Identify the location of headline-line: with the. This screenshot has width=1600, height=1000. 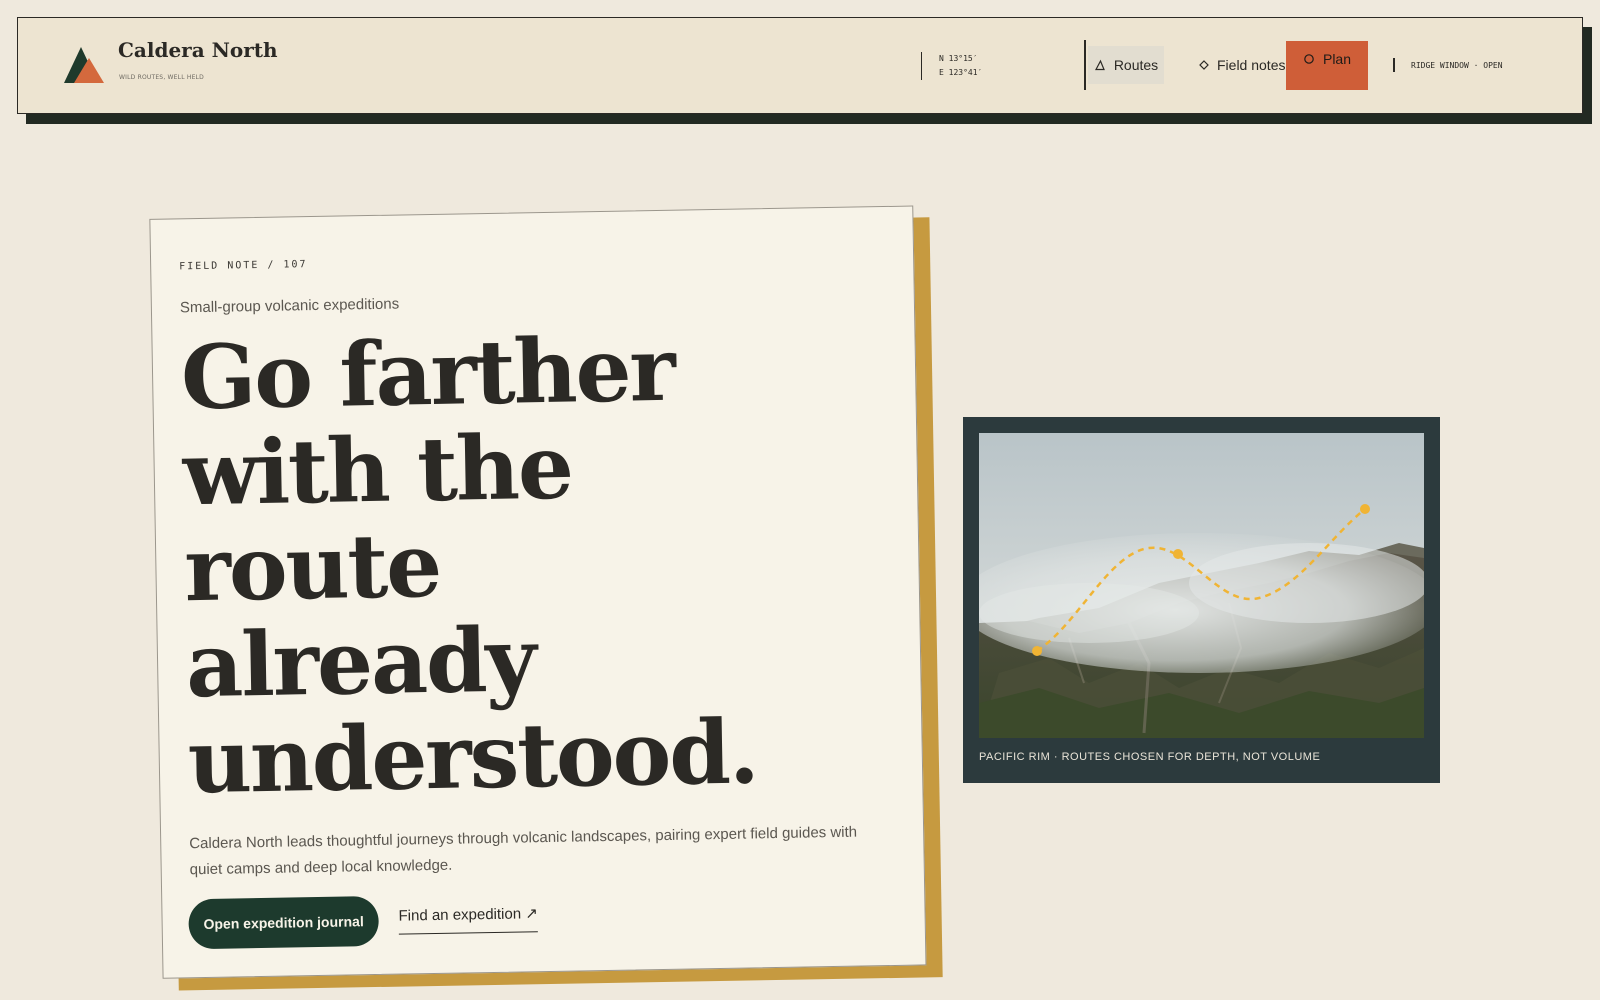
(377, 470).